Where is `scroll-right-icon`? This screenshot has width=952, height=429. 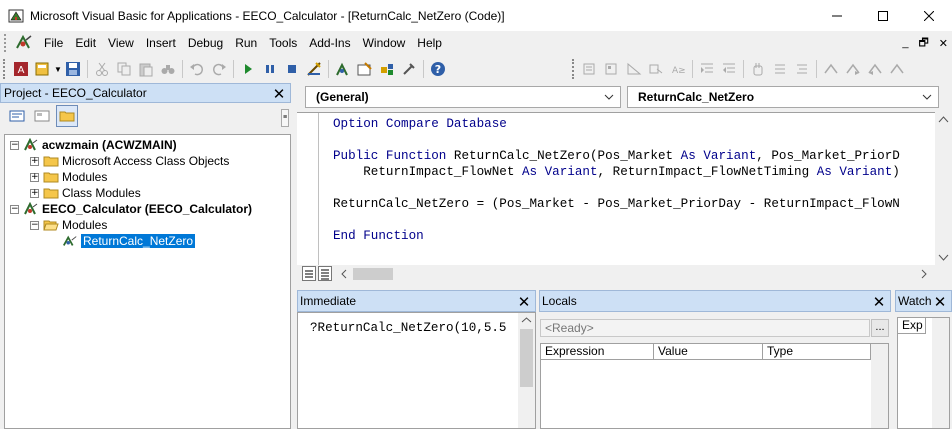 scroll-right-icon is located at coordinates (924, 274).